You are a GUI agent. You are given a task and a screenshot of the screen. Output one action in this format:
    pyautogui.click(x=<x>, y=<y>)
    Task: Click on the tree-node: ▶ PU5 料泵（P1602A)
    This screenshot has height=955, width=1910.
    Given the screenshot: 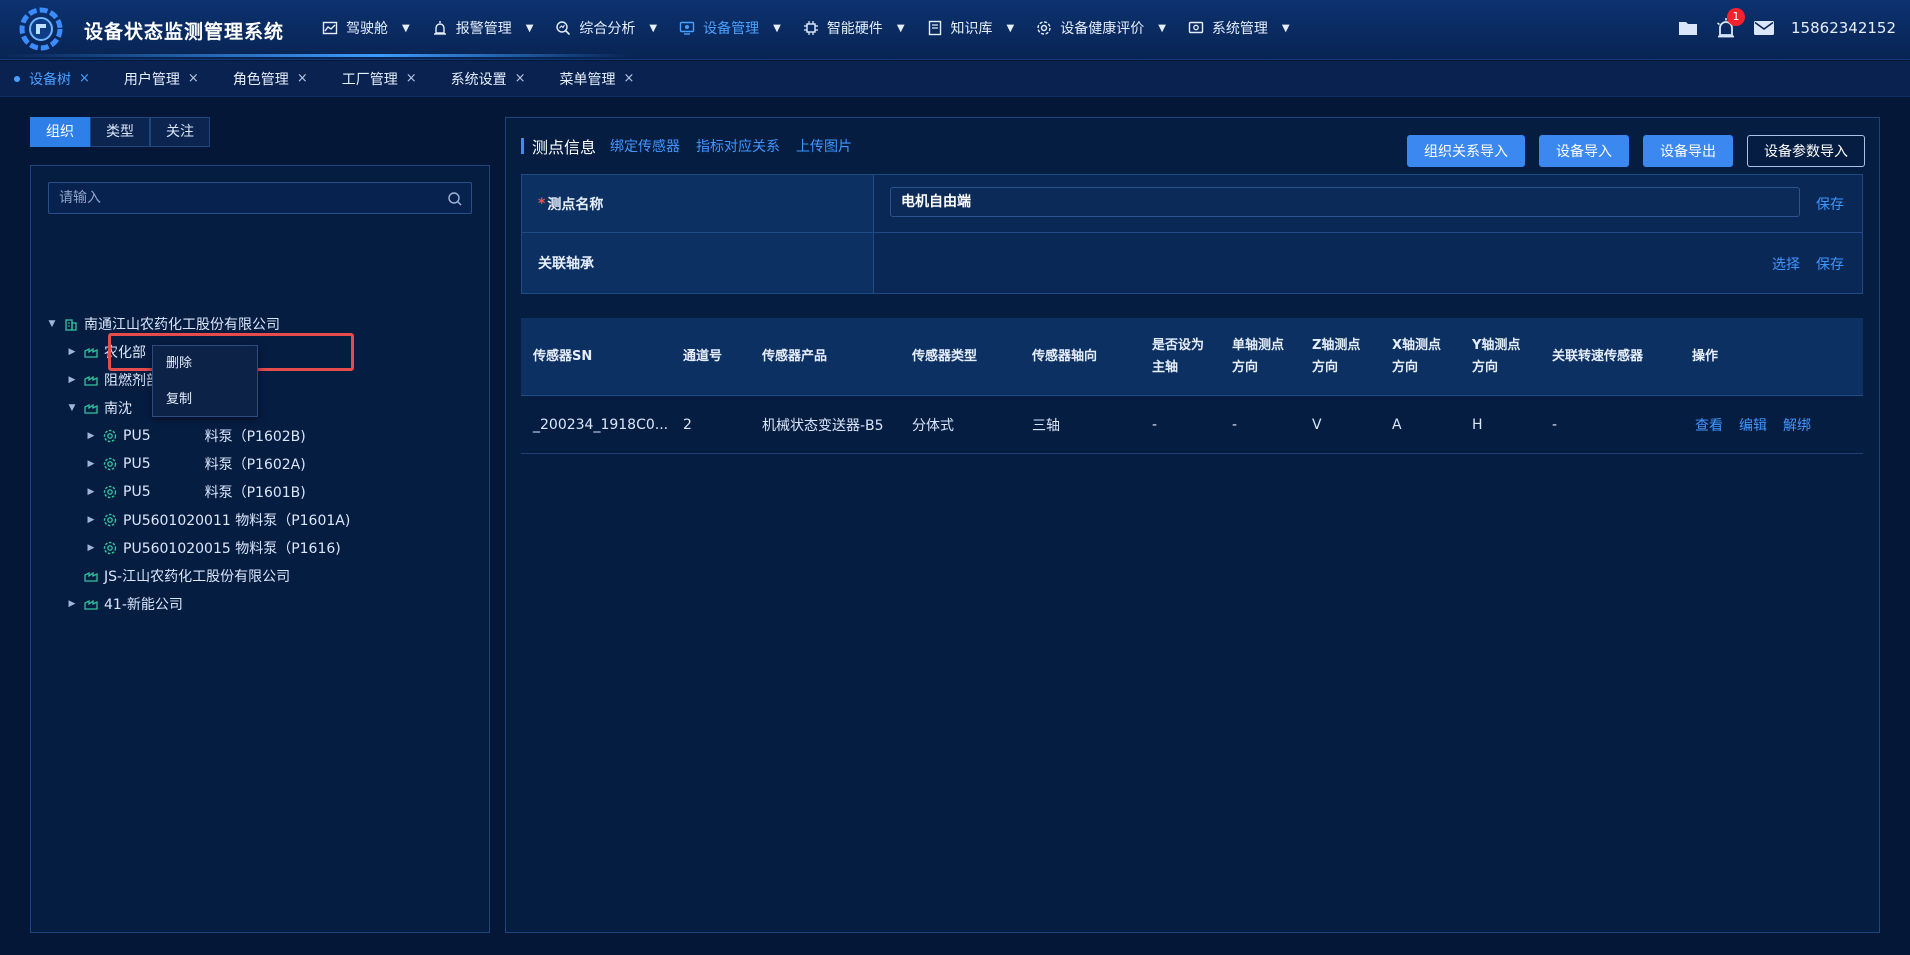 What is the action you would take?
    pyautogui.click(x=195, y=464)
    